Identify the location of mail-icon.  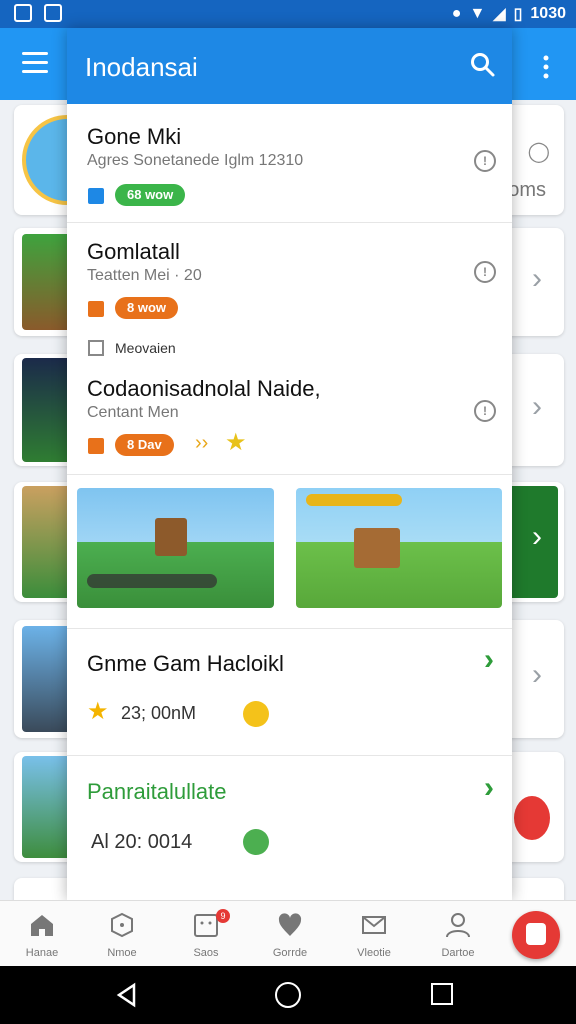
(374, 925).